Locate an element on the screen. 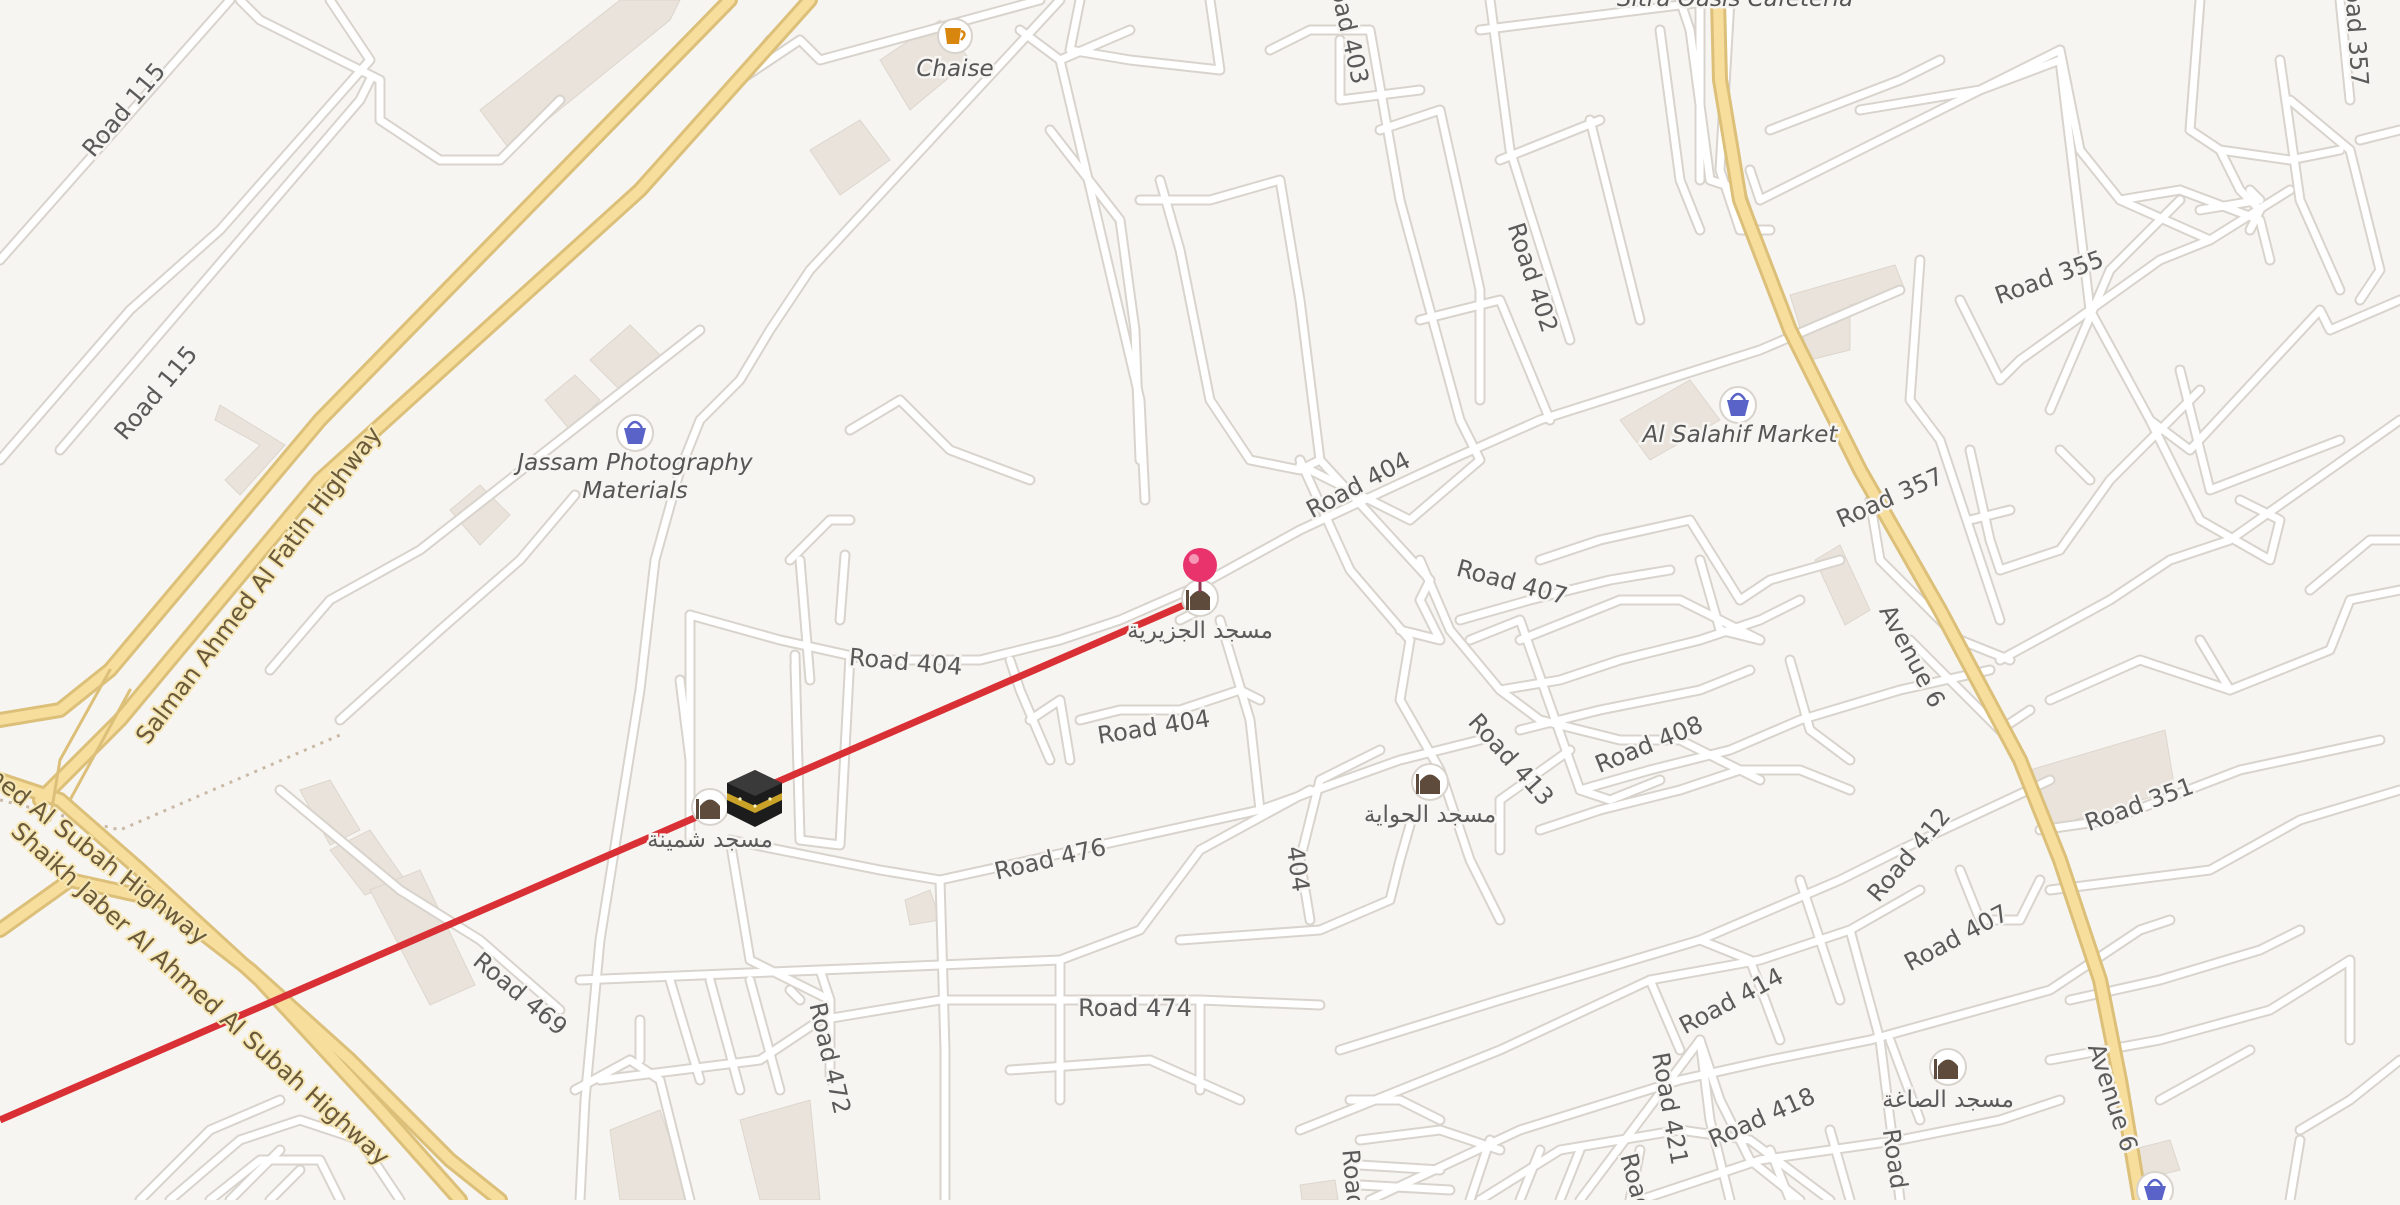 Image resolution: width=2400 pixels, height=1205 pixels. poi-label: Al Salahif Market is located at coordinates (1740, 435).